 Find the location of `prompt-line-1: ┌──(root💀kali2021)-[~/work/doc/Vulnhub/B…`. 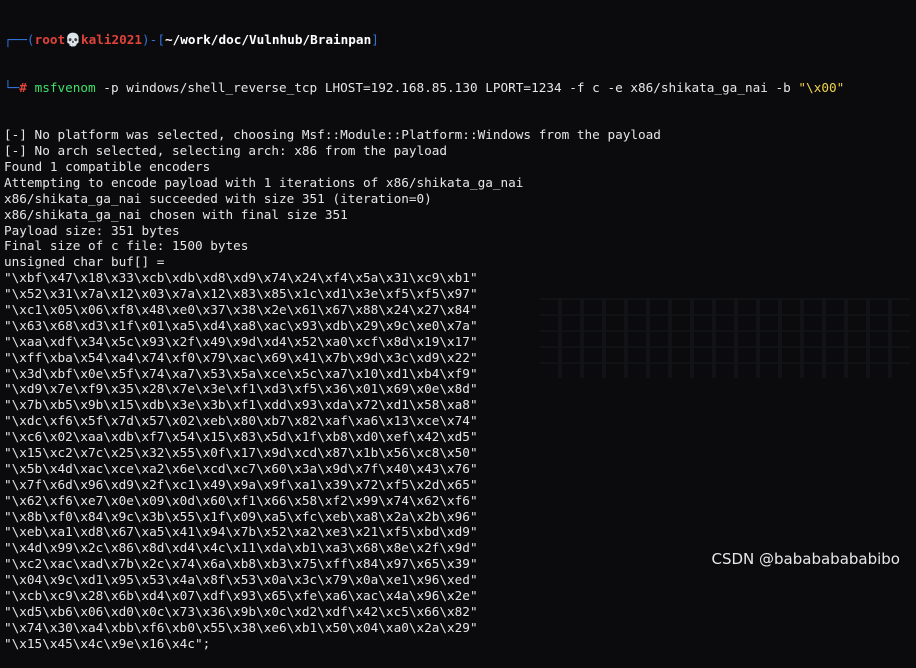

prompt-line-1: ┌──(root💀kali2021)-[~/work/doc/Vulnhub/B… is located at coordinates (458, 40).